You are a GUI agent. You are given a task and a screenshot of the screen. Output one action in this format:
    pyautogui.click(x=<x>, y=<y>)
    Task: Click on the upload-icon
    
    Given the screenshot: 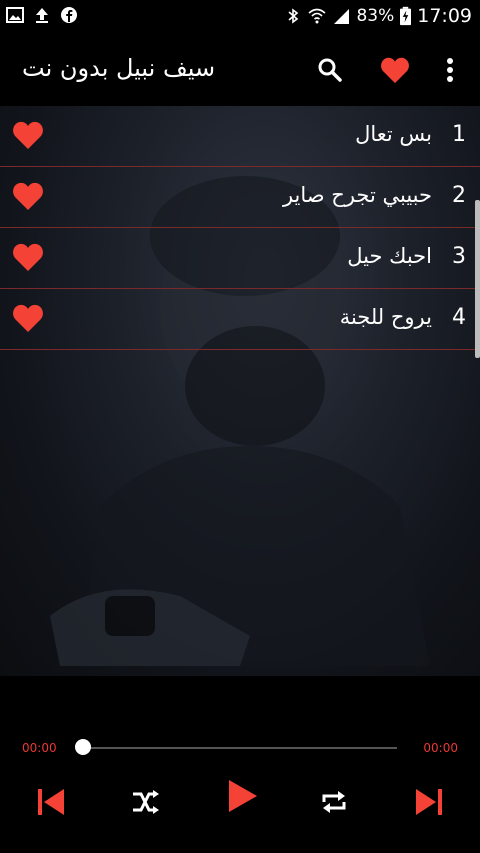 What is the action you would take?
    pyautogui.click(x=42, y=15)
    